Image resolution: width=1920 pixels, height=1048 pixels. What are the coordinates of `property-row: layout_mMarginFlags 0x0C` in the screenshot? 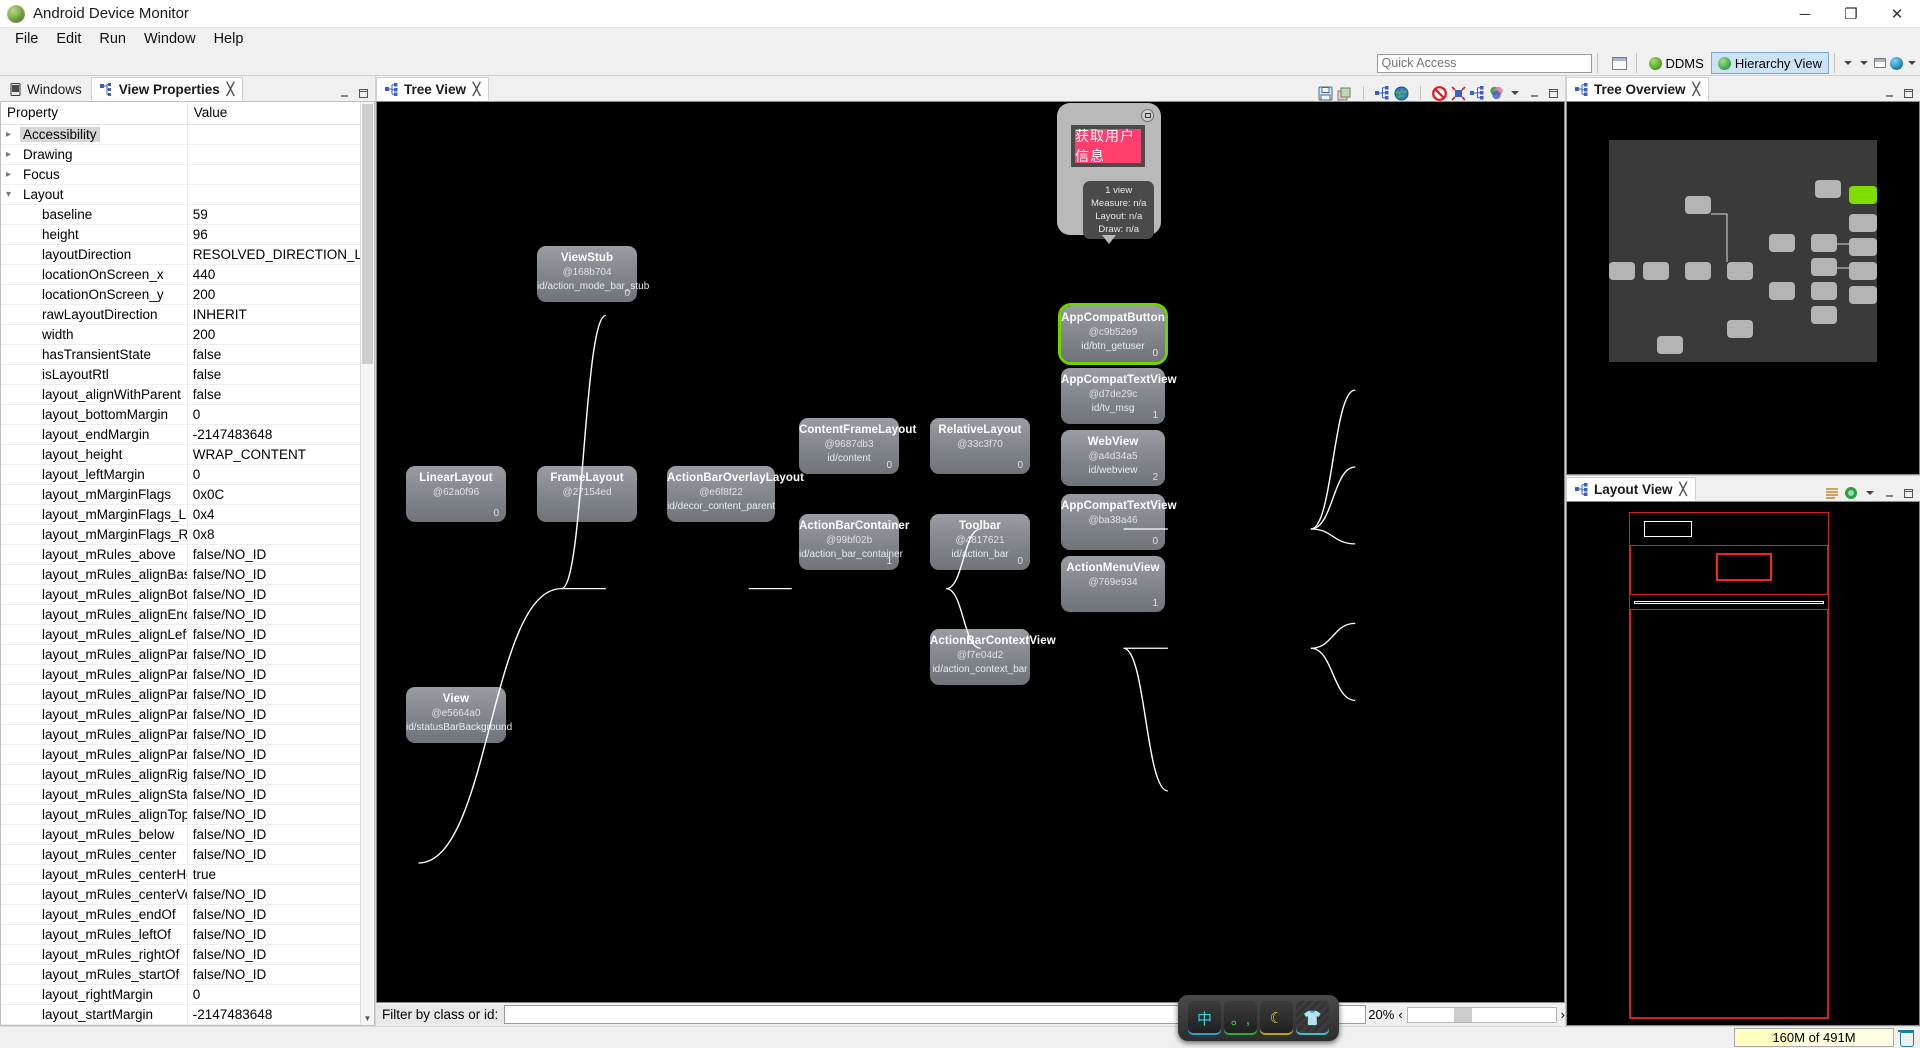 It's located at (187, 494).